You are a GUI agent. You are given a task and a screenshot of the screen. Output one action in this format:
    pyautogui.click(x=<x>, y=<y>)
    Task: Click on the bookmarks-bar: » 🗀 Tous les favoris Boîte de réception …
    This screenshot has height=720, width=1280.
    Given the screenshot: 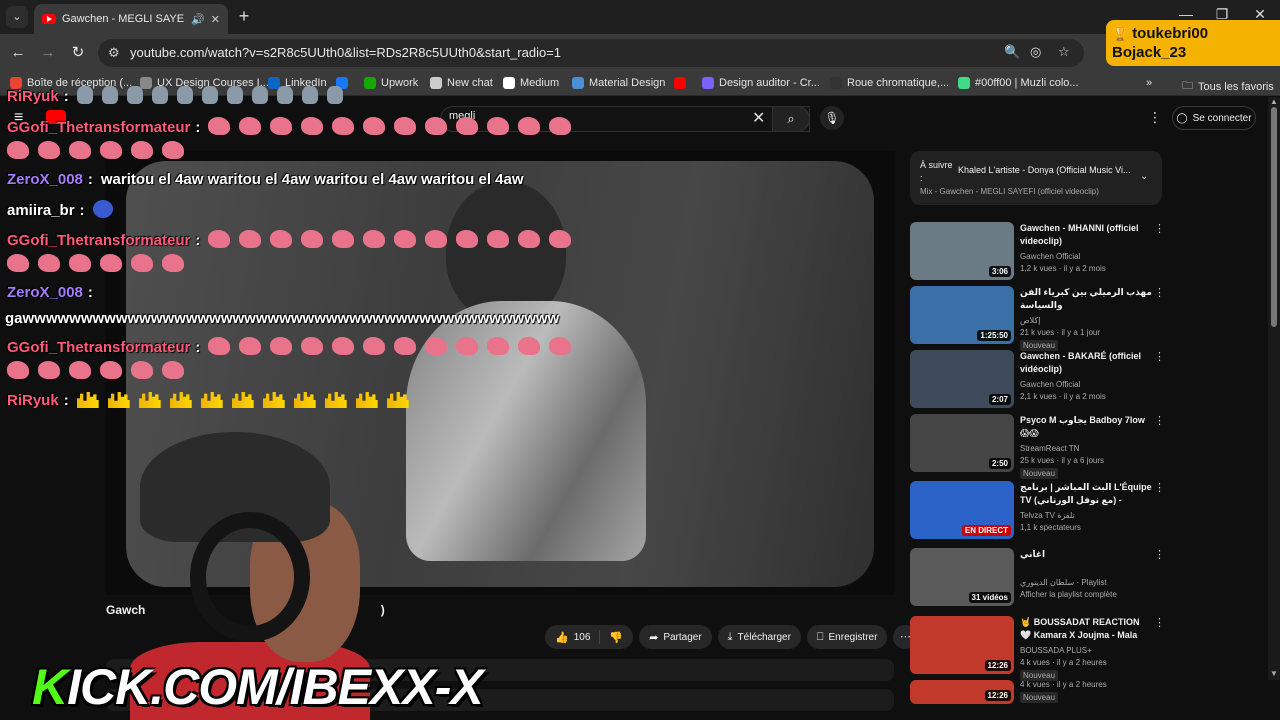 What is the action you would take?
    pyautogui.click(x=640, y=84)
    